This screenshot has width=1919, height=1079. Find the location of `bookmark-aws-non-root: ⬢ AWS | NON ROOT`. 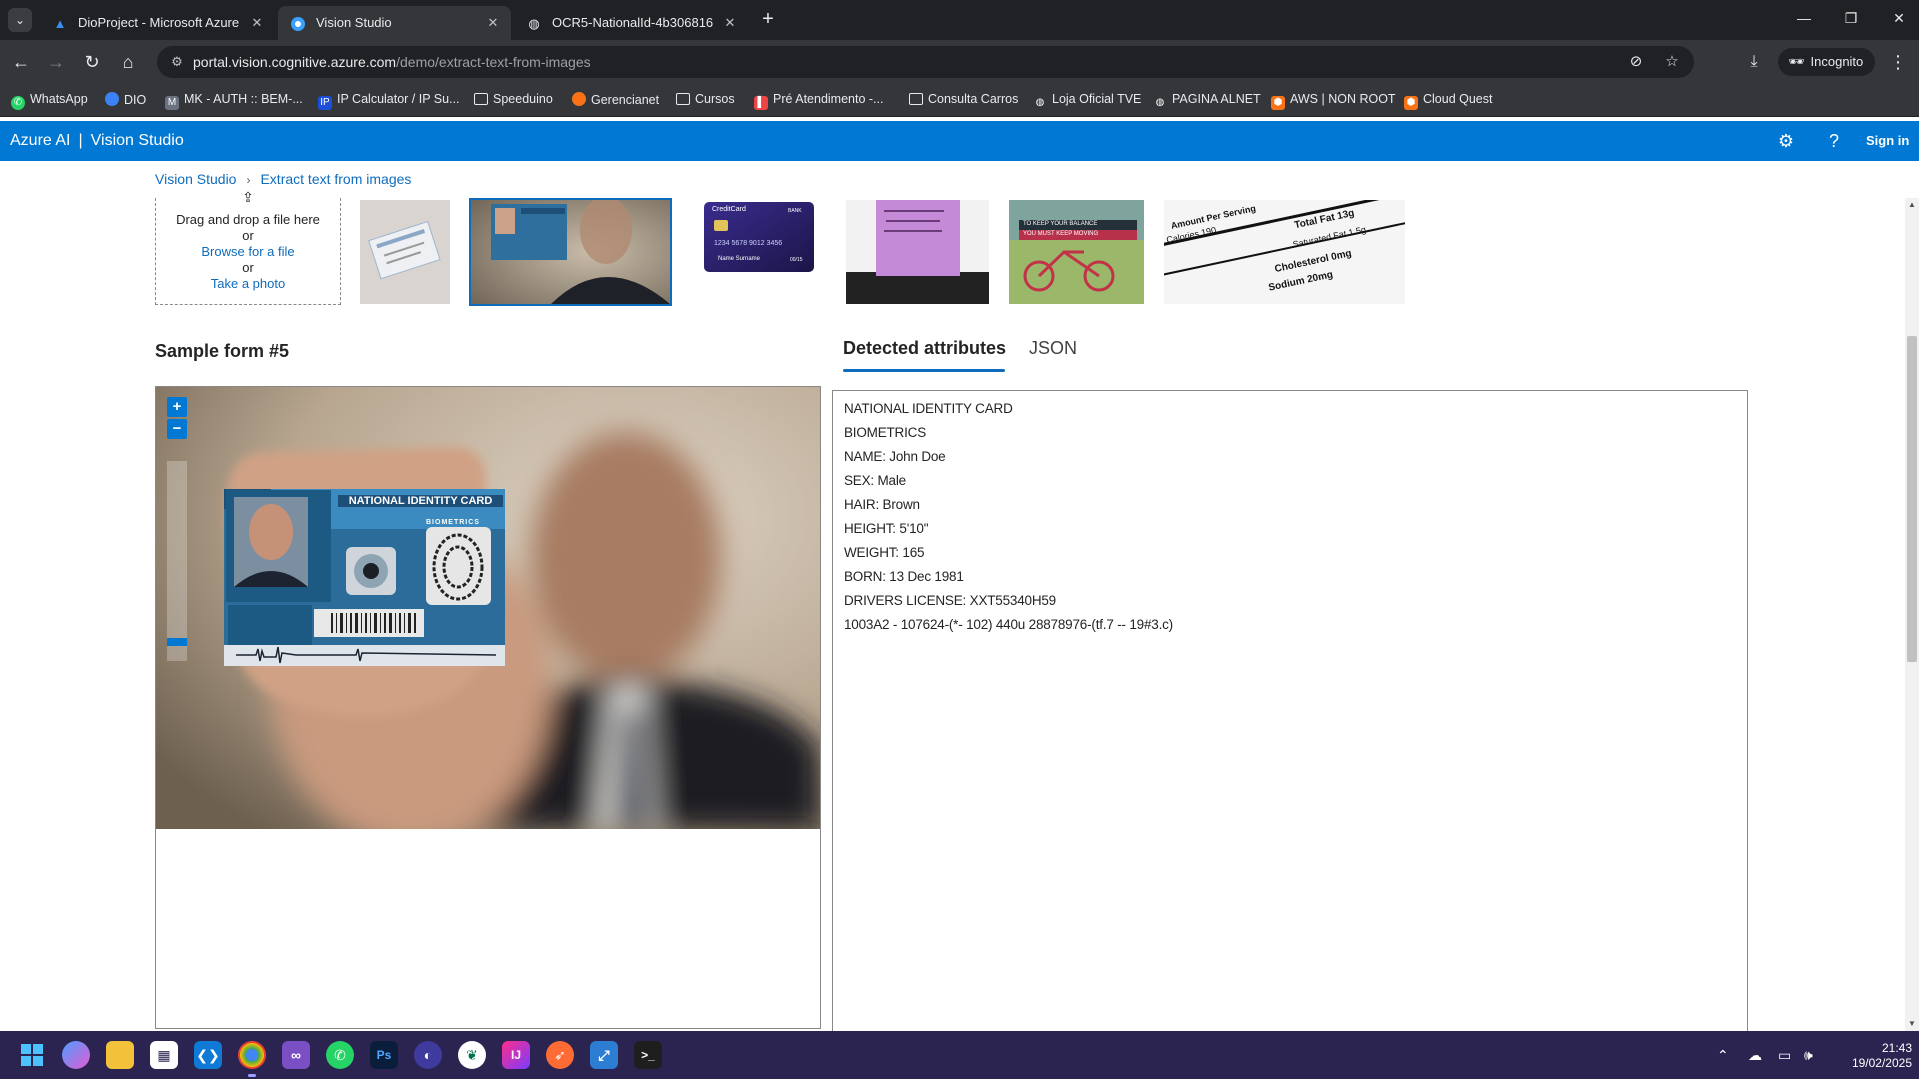

bookmark-aws-non-root: ⬢ AWS | NON ROOT is located at coordinates (1333, 101).